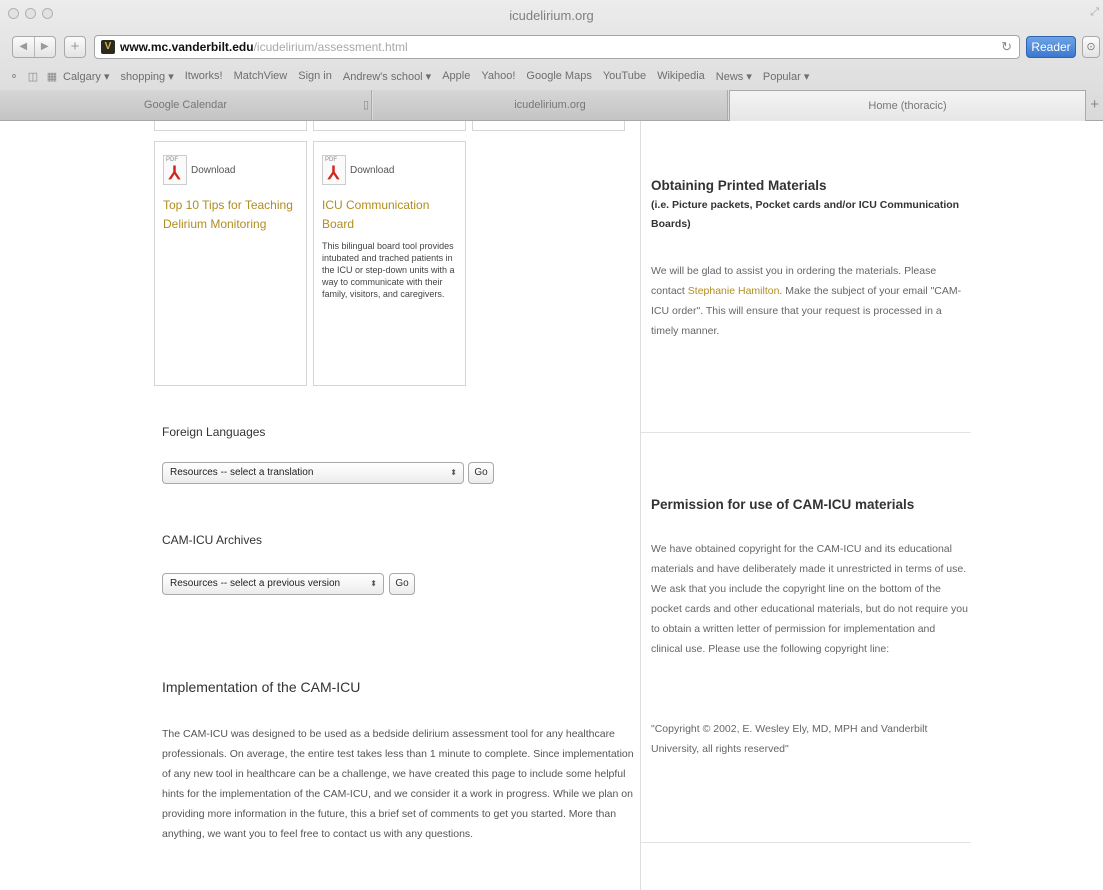 The image size is (1103, 890). Describe the element at coordinates (330, 47) in the screenshot. I see `url-path: /icudelirium/assessment.html` at that location.